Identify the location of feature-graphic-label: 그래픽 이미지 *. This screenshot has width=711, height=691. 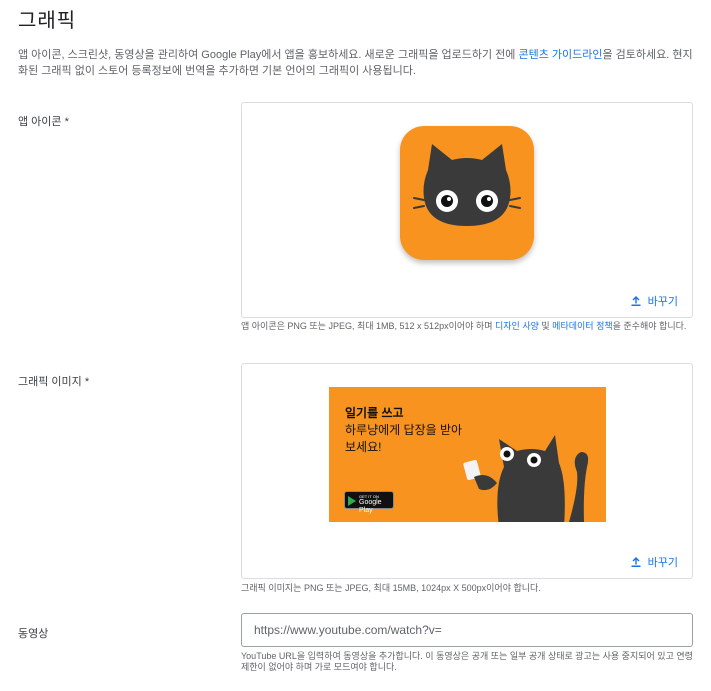
(54, 382).